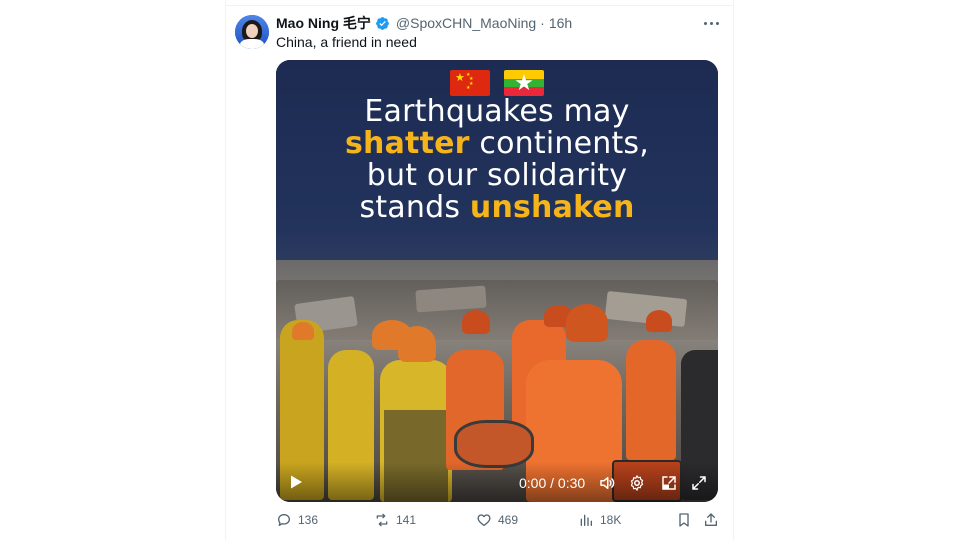 This screenshot has height=540, width=960. I want to click on view-count: 18K, so click(611, 520).